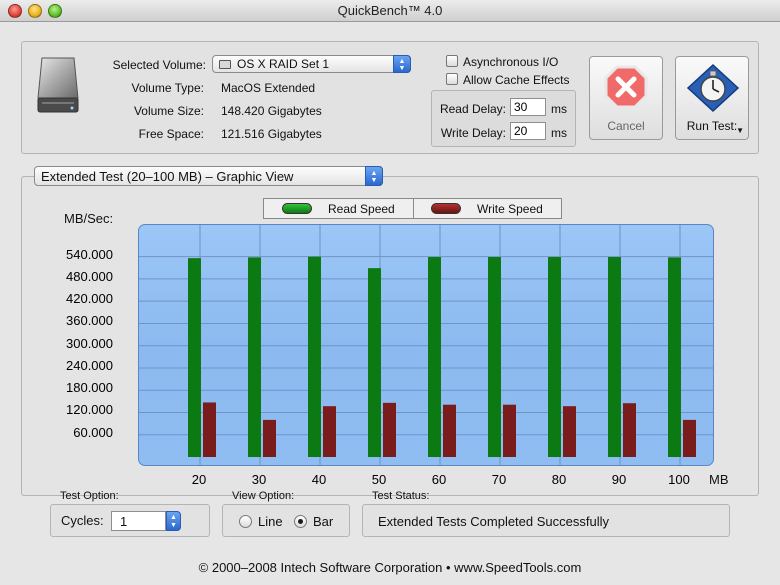 The width and height of the screenshot is (780, 585). Describe the element at coordinates (379, 479) in the screenshot. I see `x-tick-label: 50` at that location.